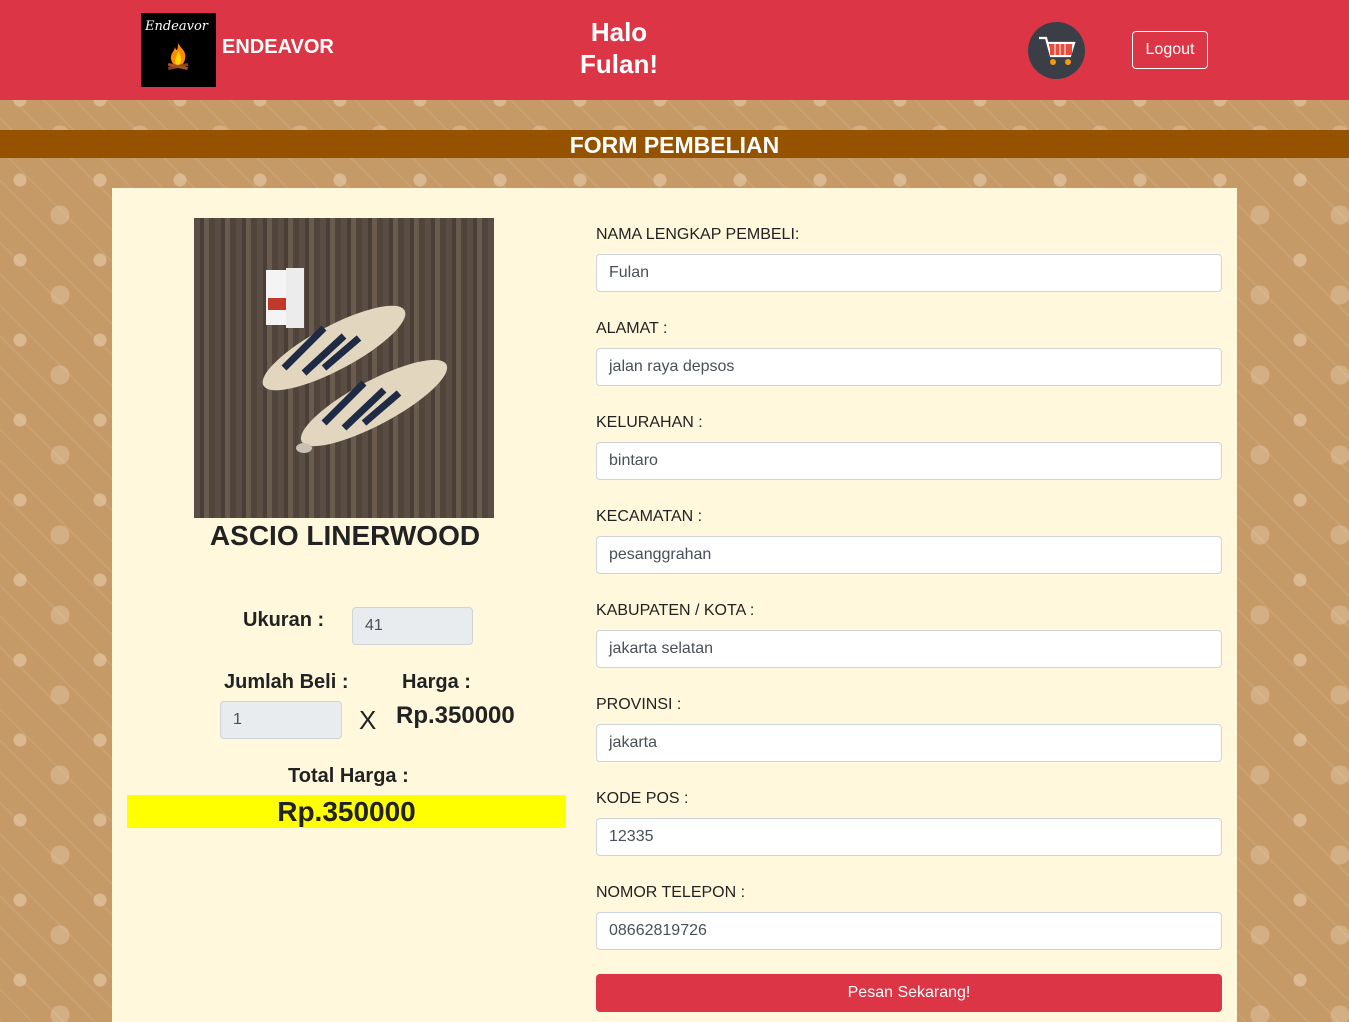  Describe the element at coordinates (619, 48) in the screenshot. I see `greeting: Halo Fulan!` at that location.